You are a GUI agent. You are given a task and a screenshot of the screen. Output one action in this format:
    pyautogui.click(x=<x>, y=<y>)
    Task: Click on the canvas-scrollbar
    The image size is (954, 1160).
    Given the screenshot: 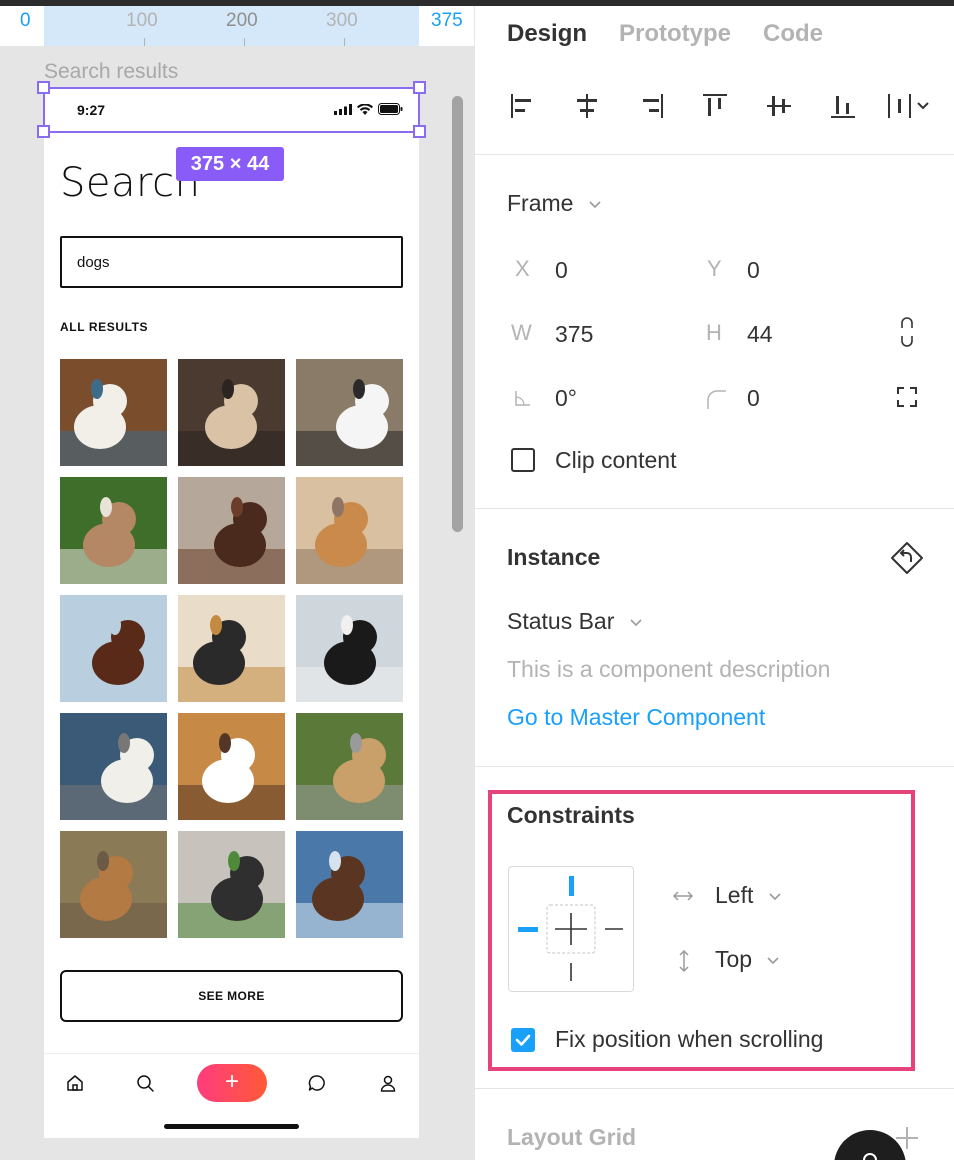 What is the action you would take?
    pyautogui.click(x=457, y=314)
    